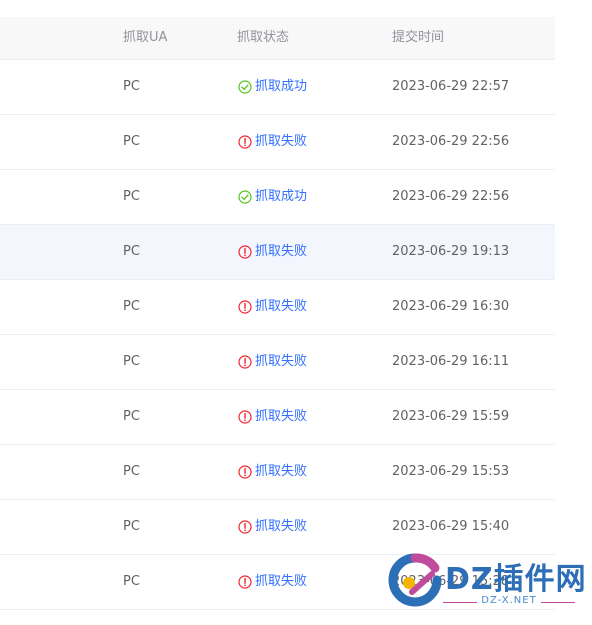  Describe the element at coordinates (451, 471) in the screenshot. I see `cell-time: 2023-06-29 15:53` at that location.